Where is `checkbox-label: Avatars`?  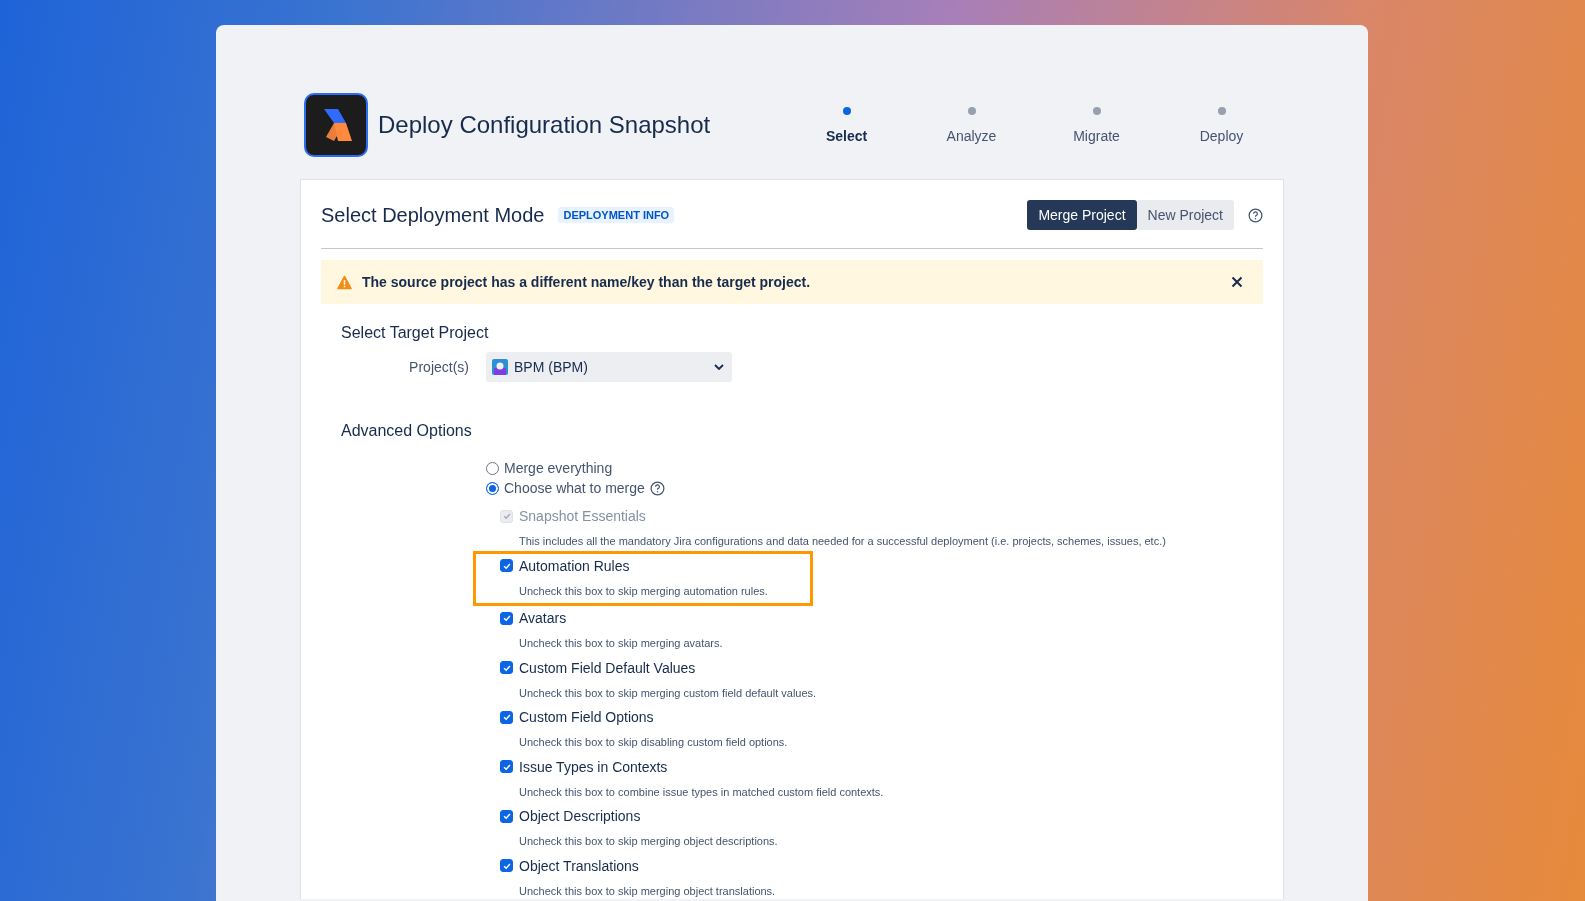 checkbox-label: Avatars is located at coordinates (543, 618).